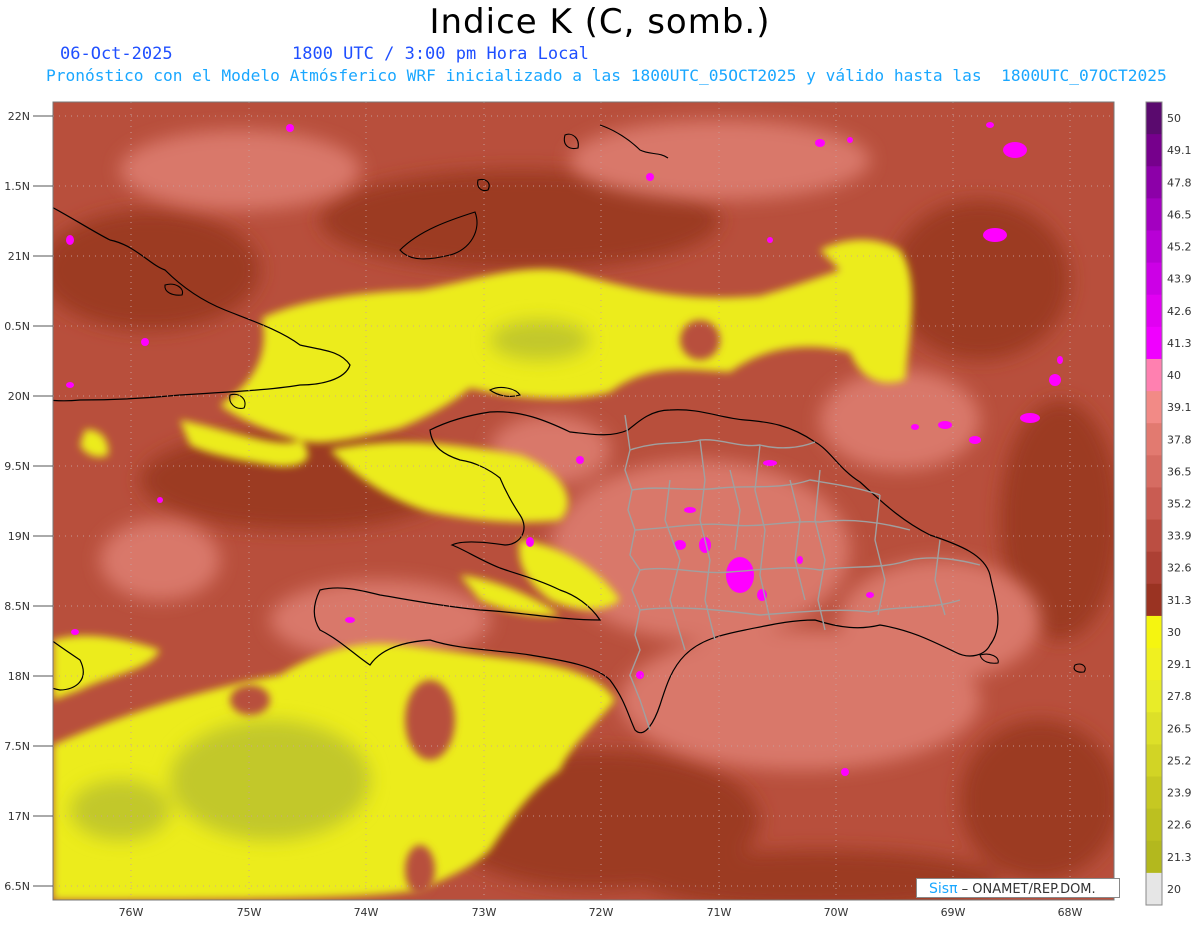 The height and width of the screenshot is (927, 1200). I want to click on lon-label: 75W, so click(249, 912).